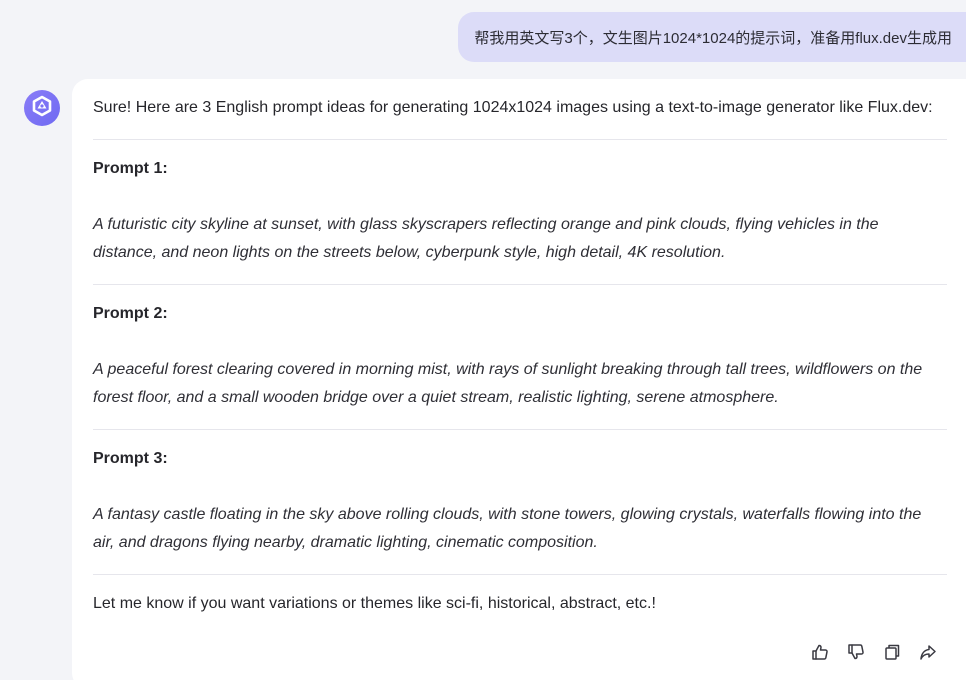 The width and height of the screenshot is (966, 680). I want to click on assistant-logo-icon, so click(42, 108).